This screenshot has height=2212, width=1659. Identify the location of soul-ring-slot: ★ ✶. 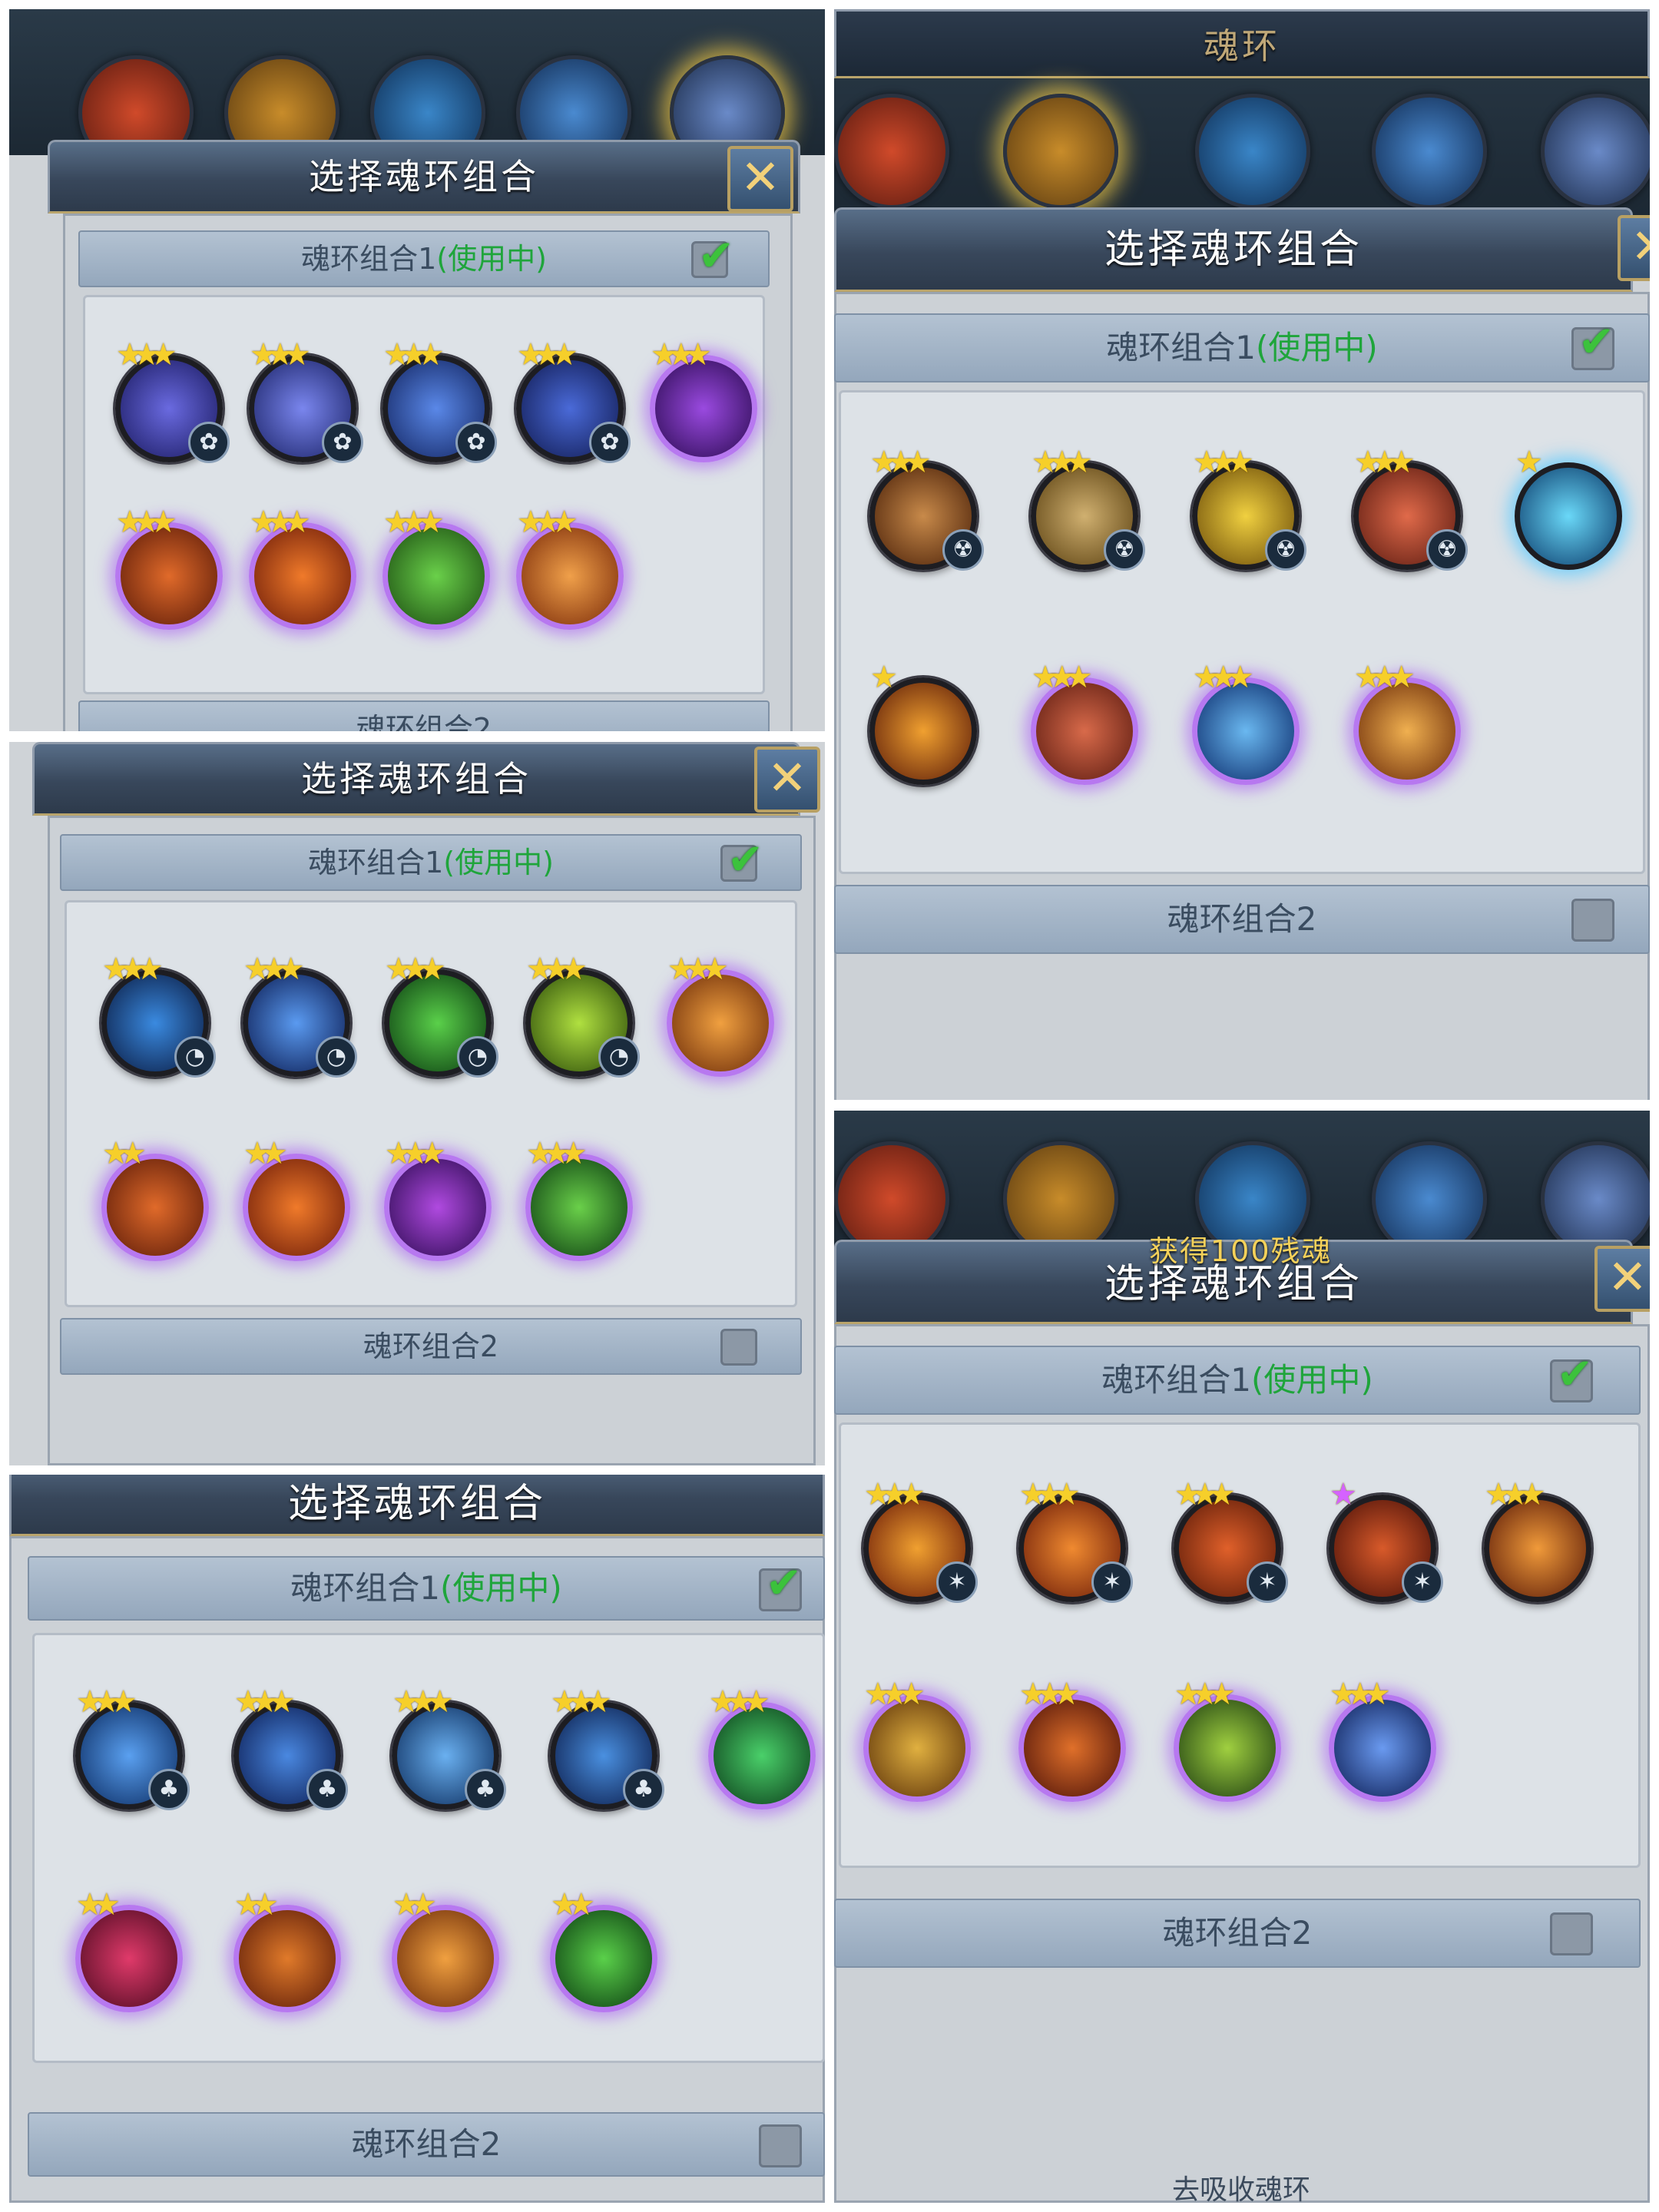
(1386, 1540).